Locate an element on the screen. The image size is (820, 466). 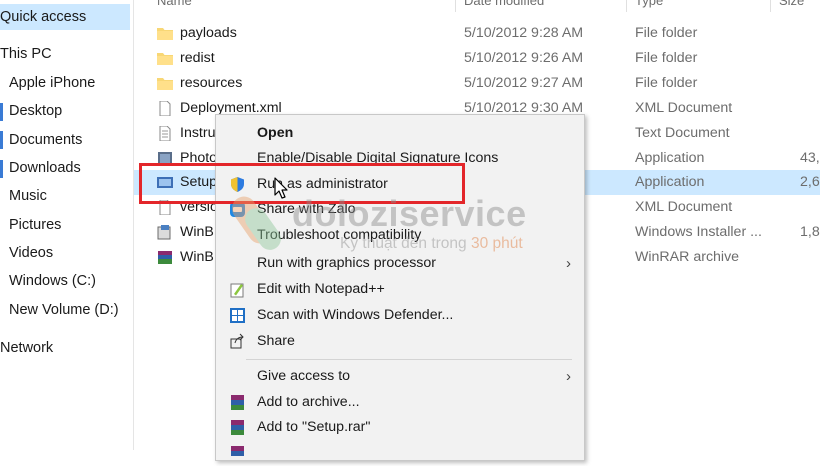
file-date: 5/10/2012 9:26 AM is located at coordinates (524, 58).